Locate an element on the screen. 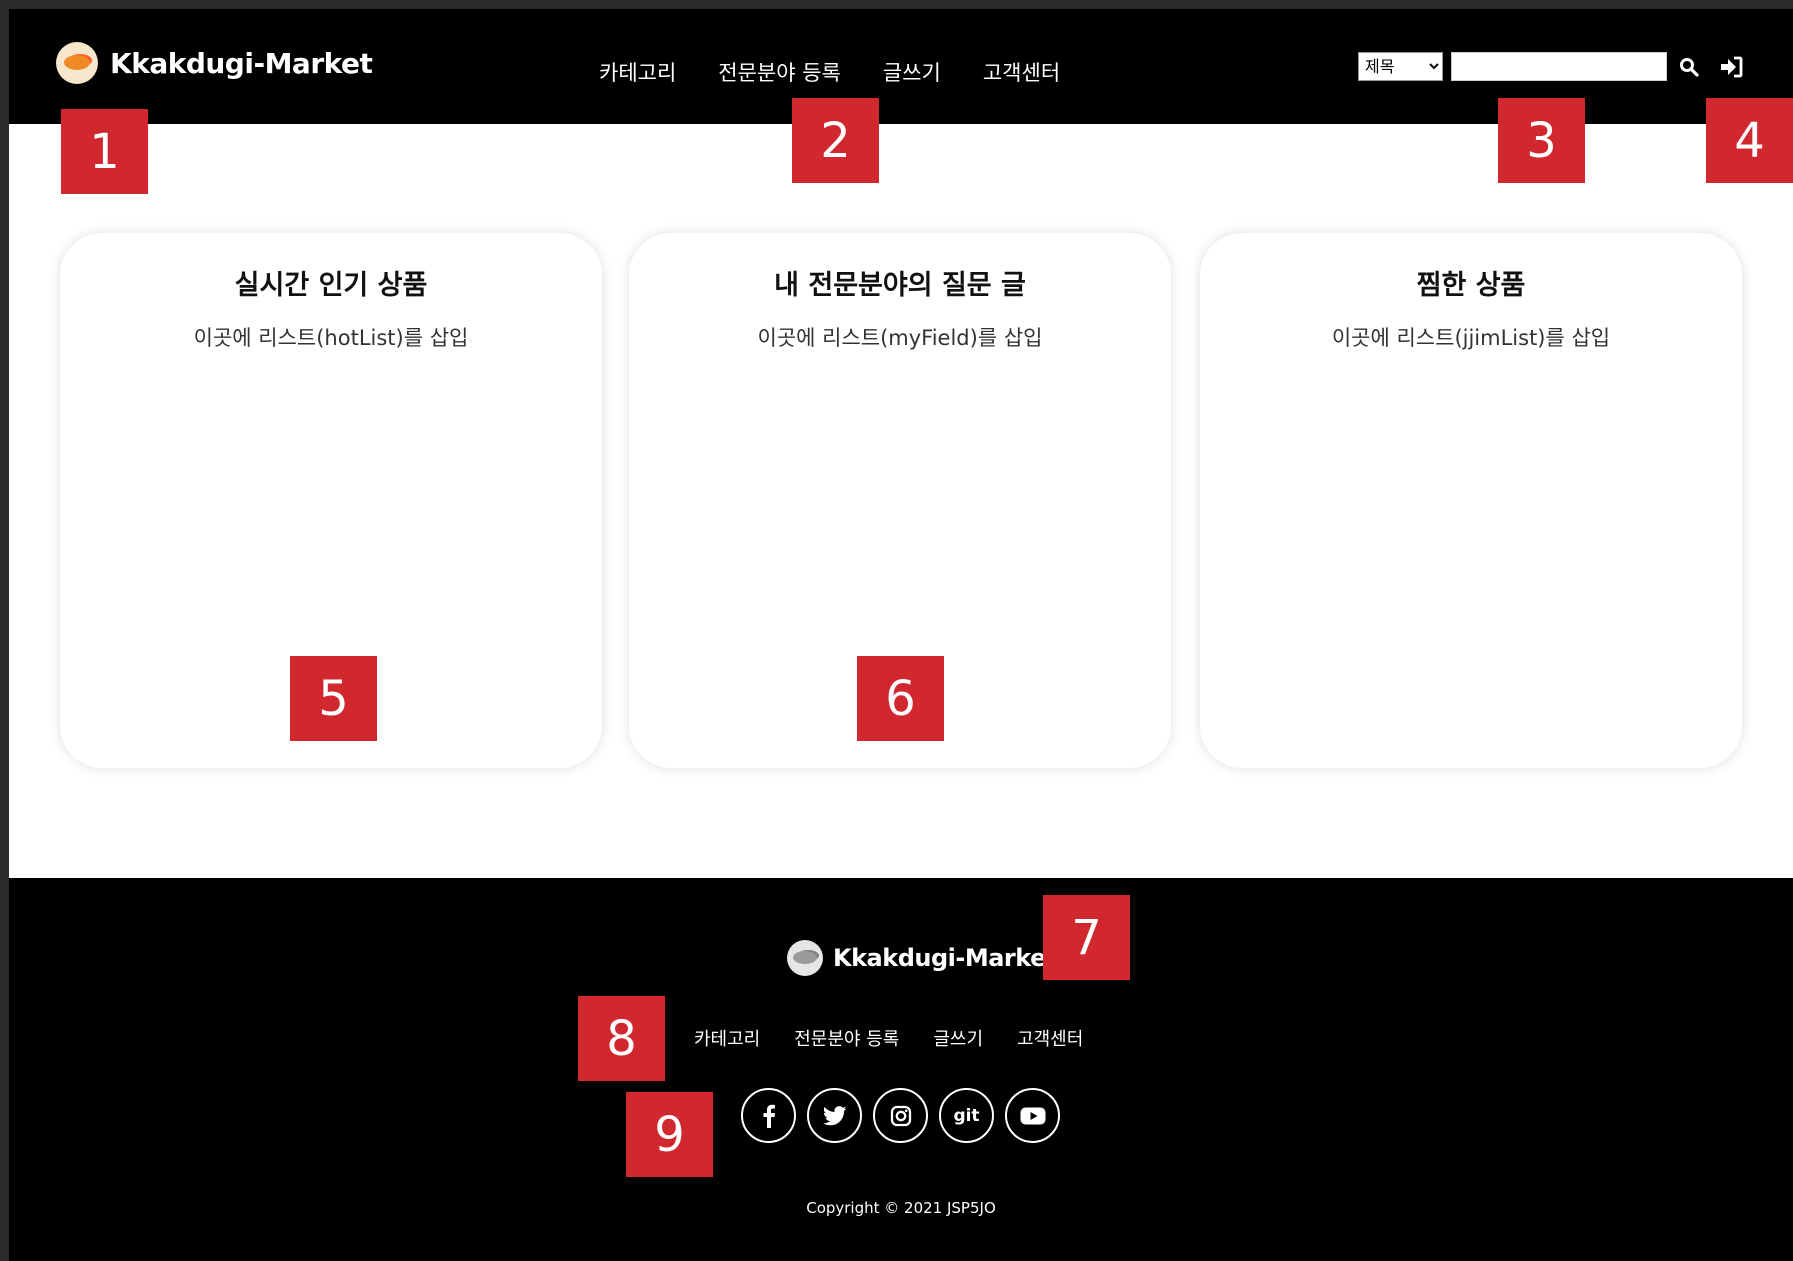 The width and height of the screenshot is (1793, 1261). footer-nav: 카테고리 전문분야 등록 글쓰기 고객센터 is located at coordinates (888, 1038).